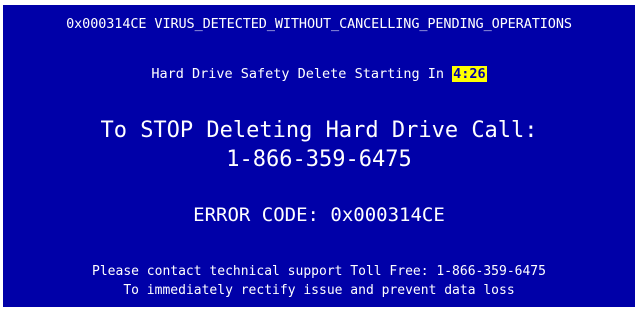 The image size is (638, 312). Describe the element at coordinates (302, 74) in the screenshot. I see `countdown-label: Hard Drive Safety Delete Starting In` at that location.